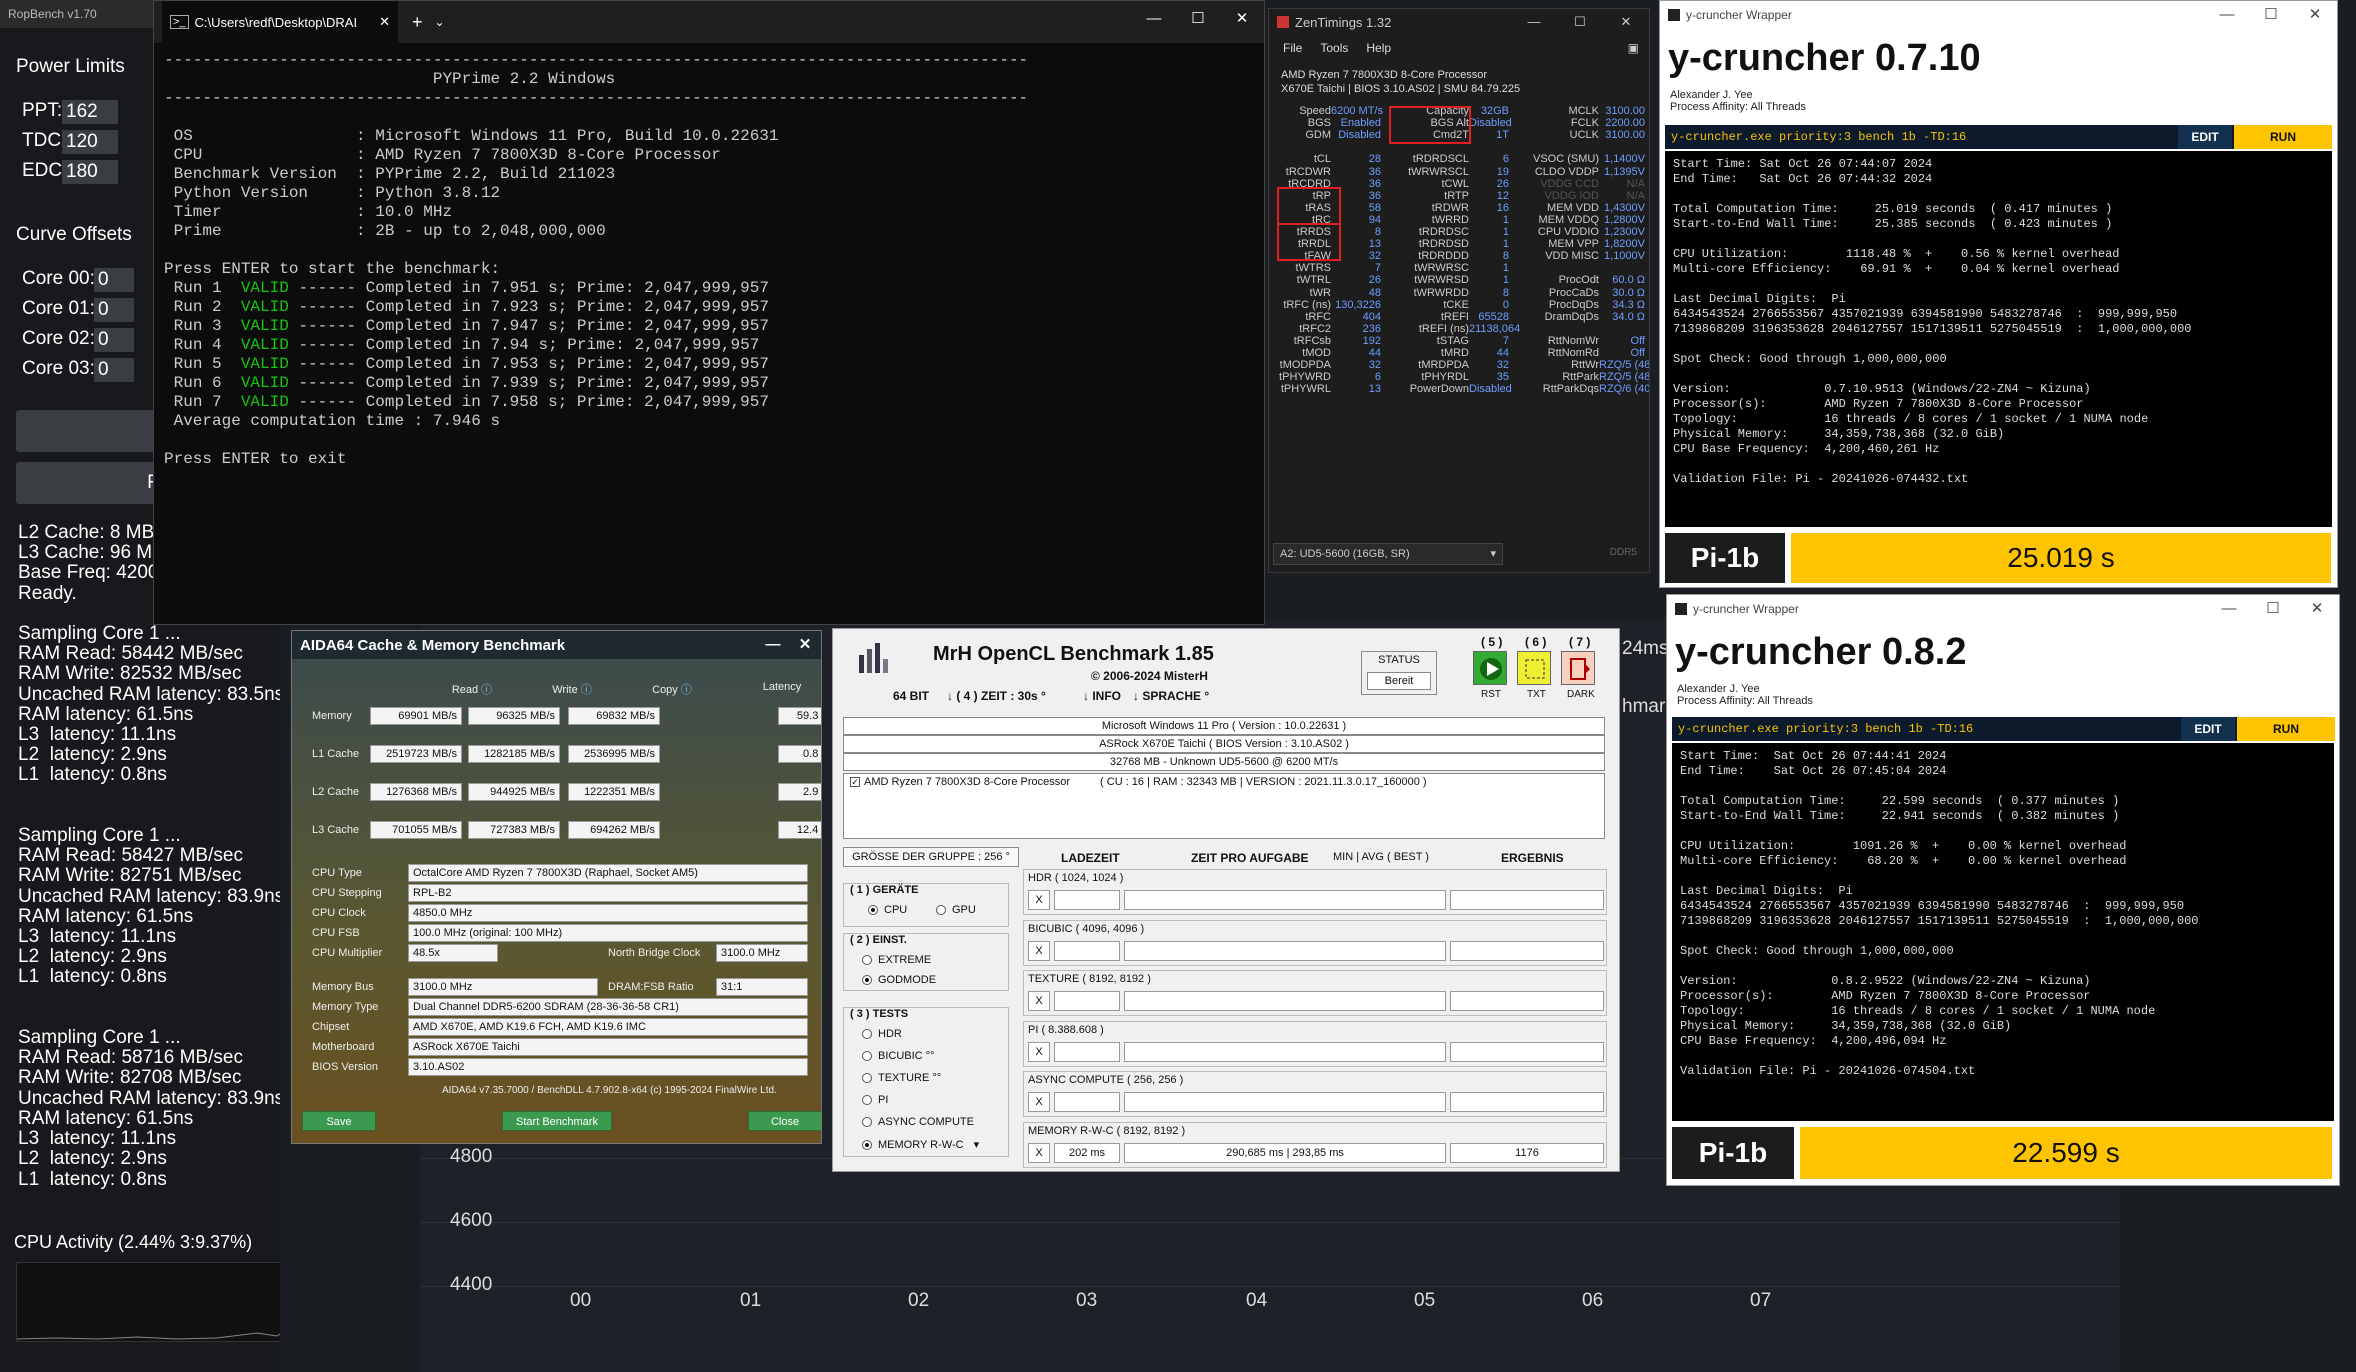 This screenshot has height=1372, width=2356. I want to click on radio-memory: MEMORY R-W-C ▾, so click(920, 1144).